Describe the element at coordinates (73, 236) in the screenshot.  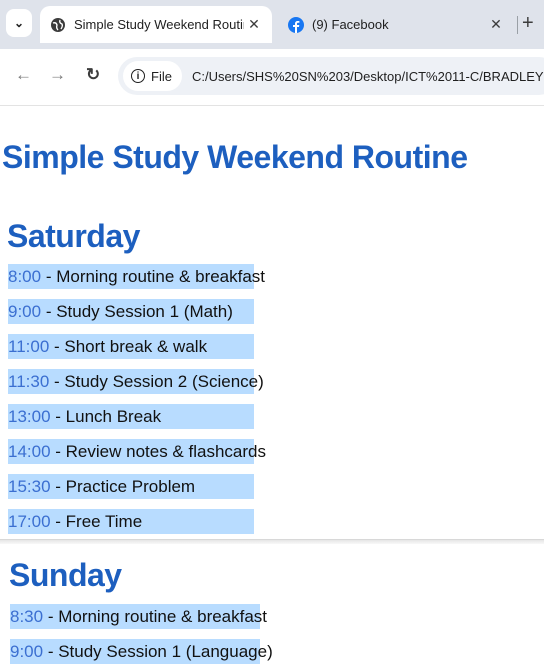
I see `saturday-heading: Saturday` at that location.